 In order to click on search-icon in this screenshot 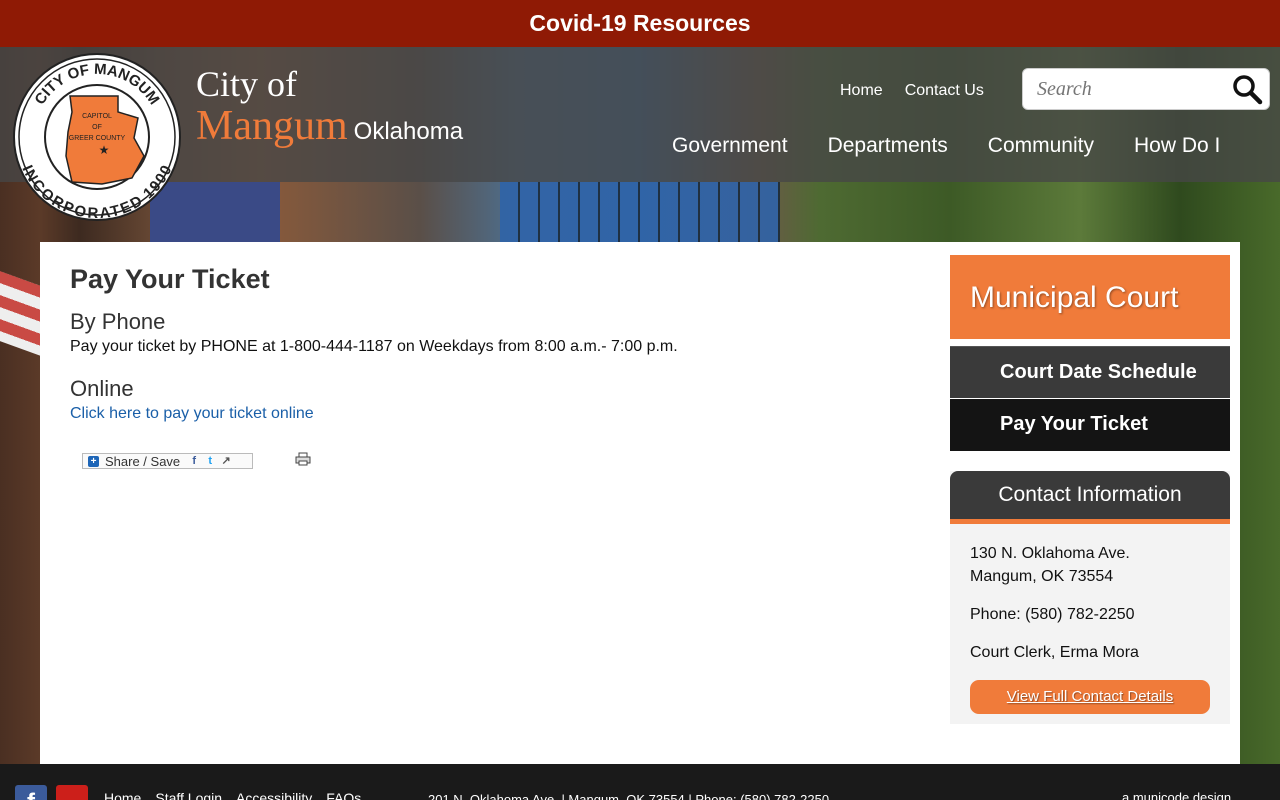, I will do `click(1247, 89)`.